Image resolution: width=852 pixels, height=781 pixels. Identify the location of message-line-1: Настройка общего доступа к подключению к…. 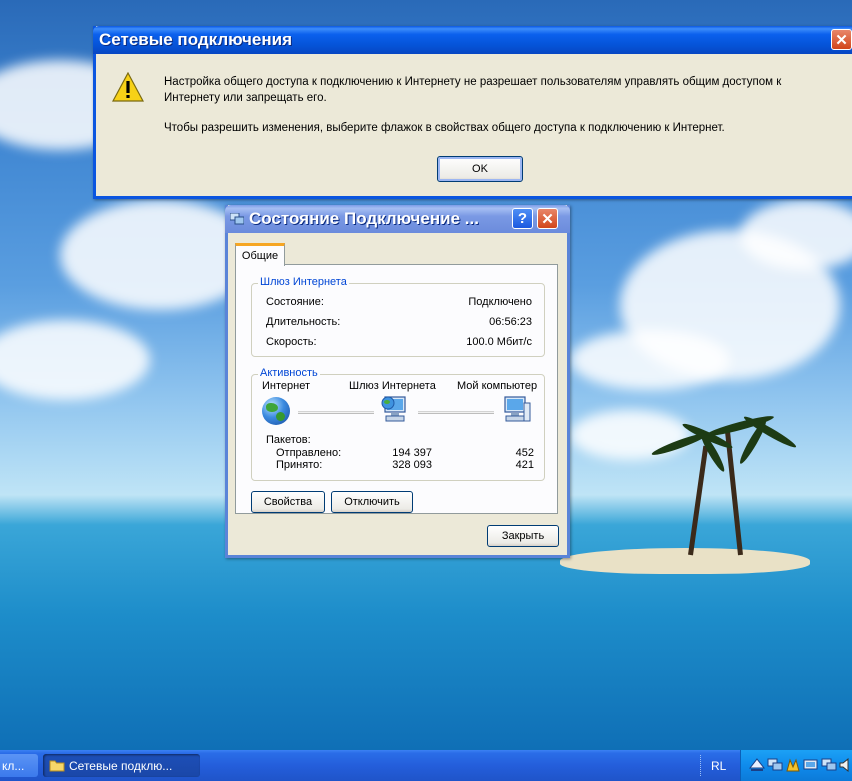
(473, 82).